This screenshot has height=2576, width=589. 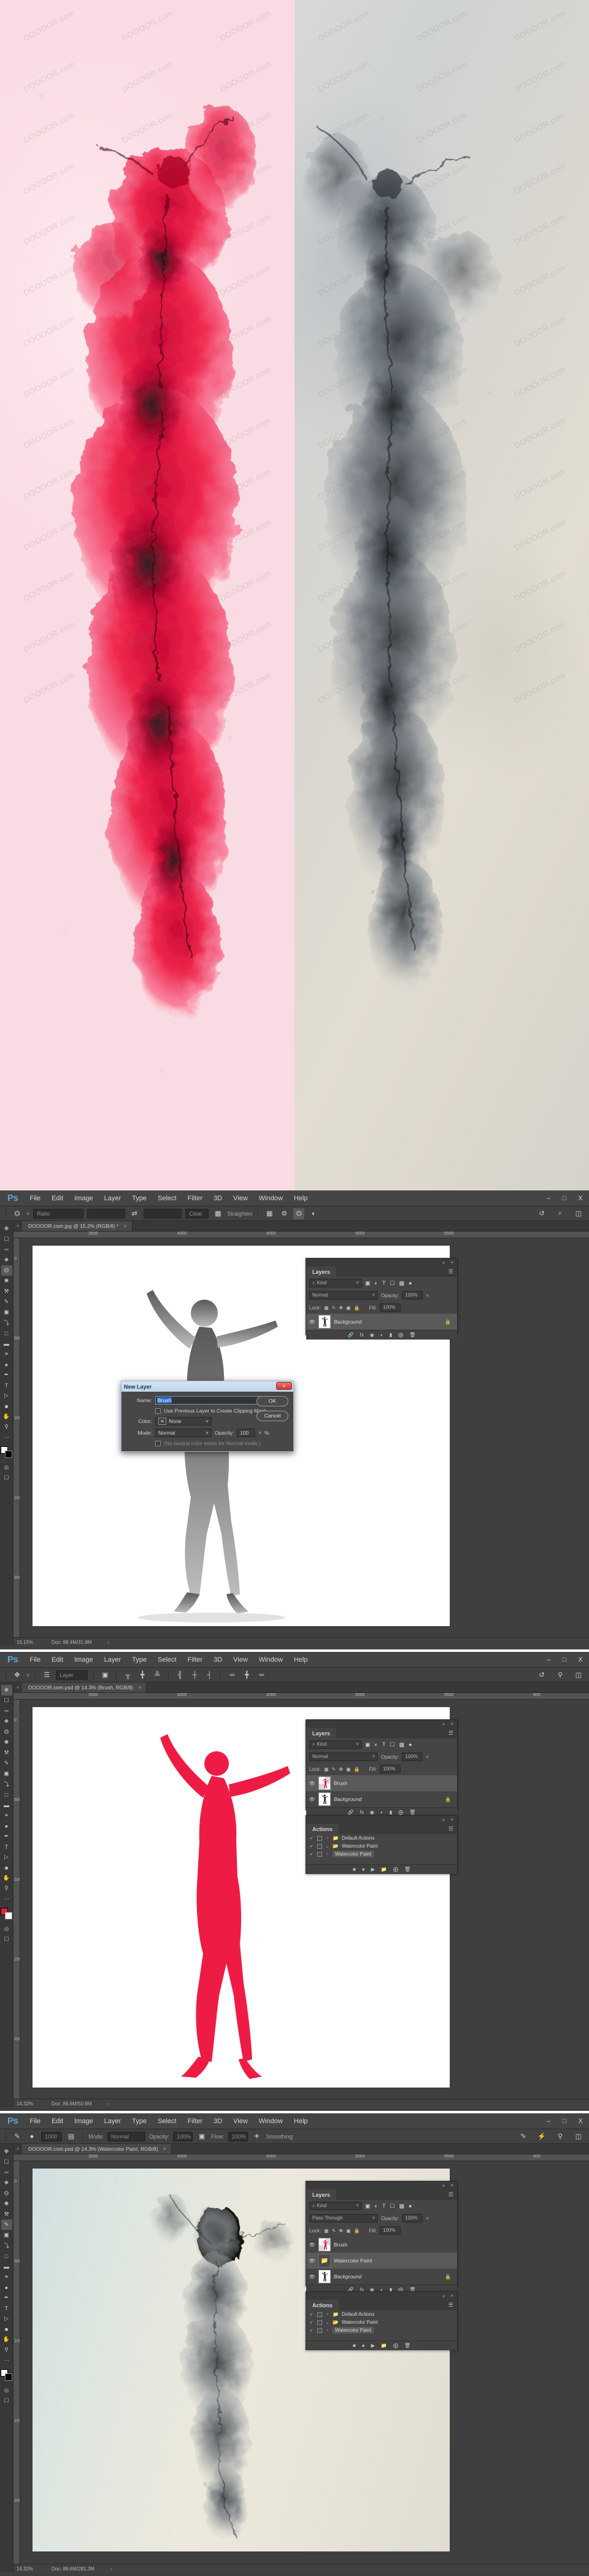 I want to click on type-filter-icon: T, so click(x=384, y=1744).